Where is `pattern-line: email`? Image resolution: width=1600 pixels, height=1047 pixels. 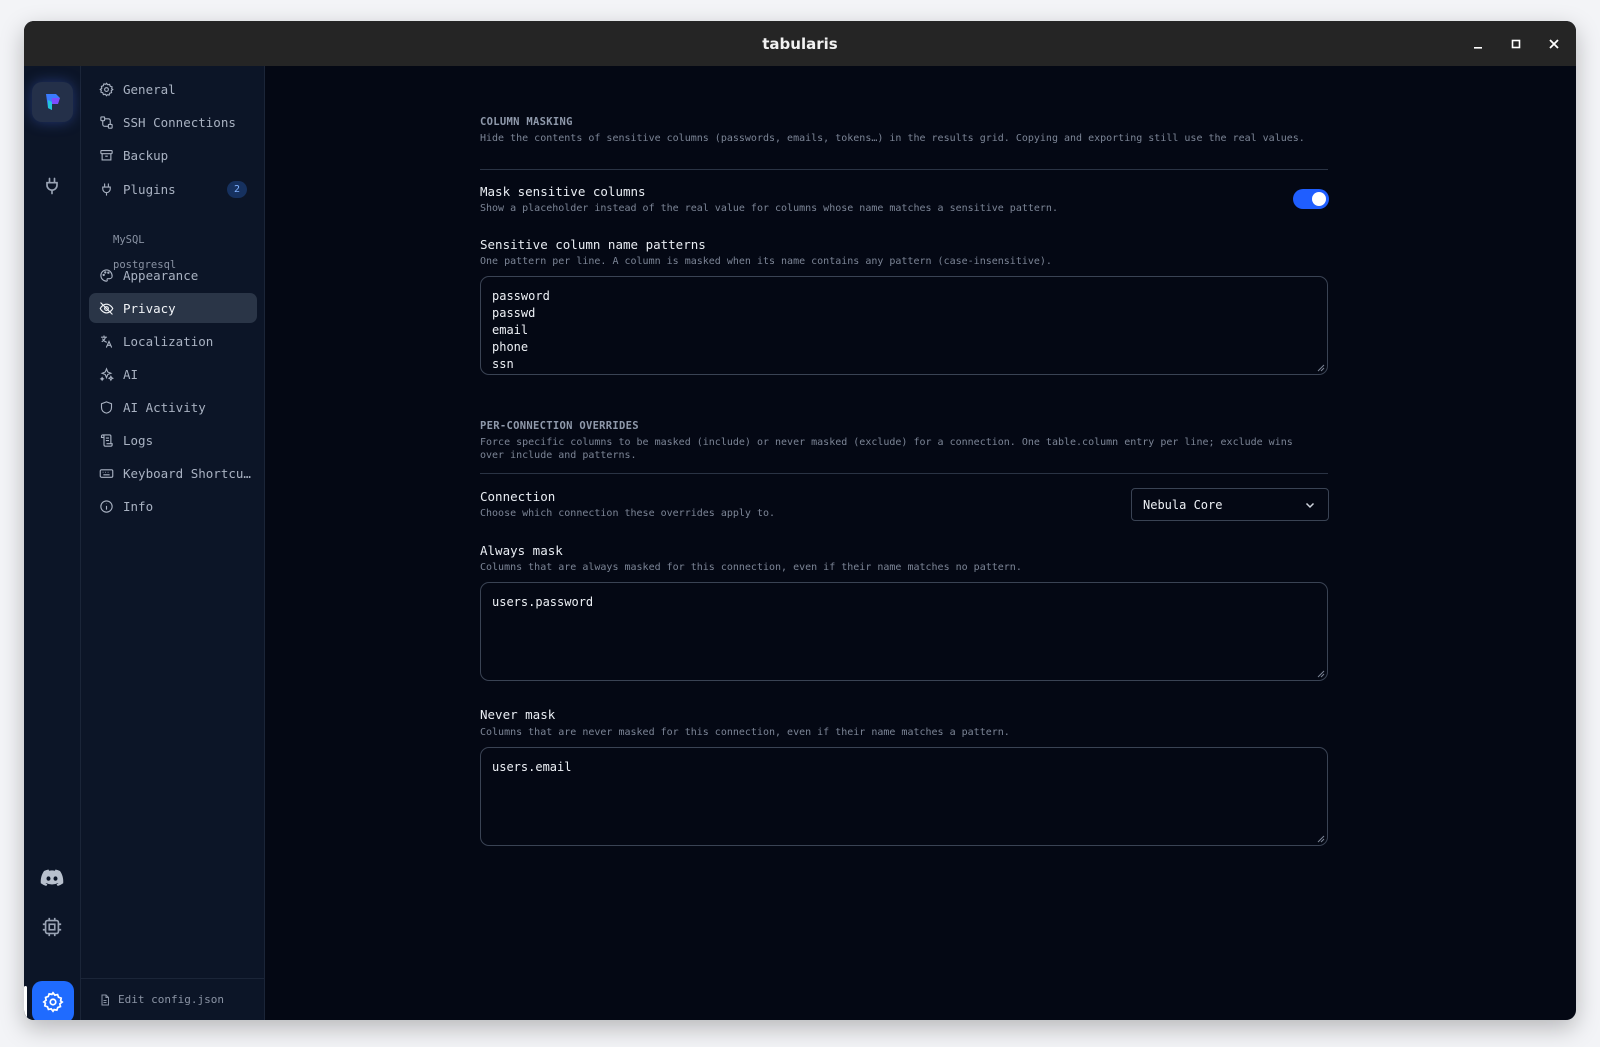 pattern-line: email is located at coordinates (510, 330).